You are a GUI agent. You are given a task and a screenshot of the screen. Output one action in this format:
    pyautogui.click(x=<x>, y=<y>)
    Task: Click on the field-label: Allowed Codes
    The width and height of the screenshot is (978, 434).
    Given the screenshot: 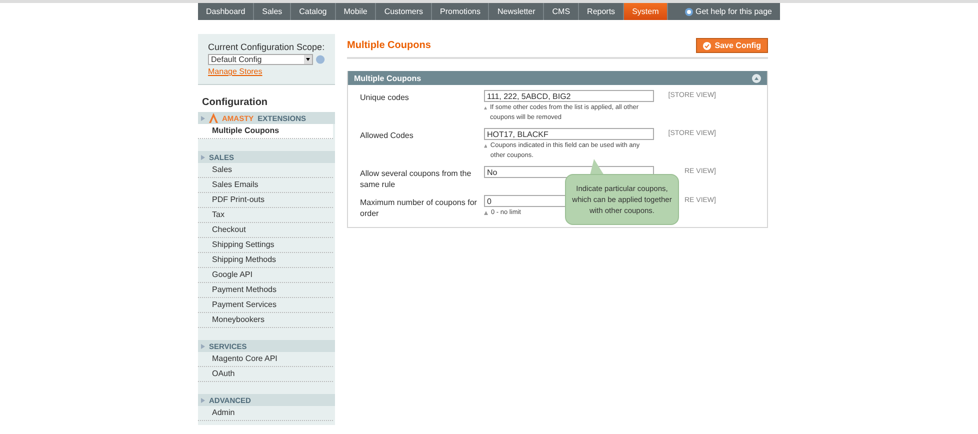 What is the action you would take?
    pyautogui.click(x=387, y=136)
    